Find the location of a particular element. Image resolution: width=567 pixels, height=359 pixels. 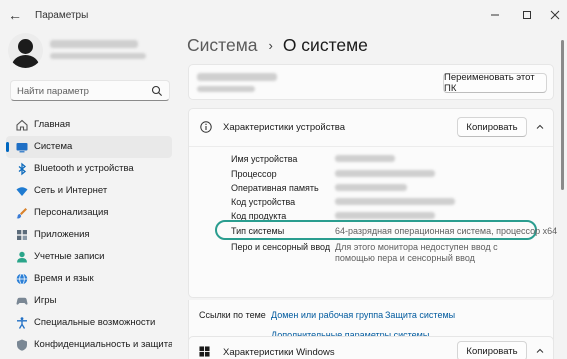

back-arrow-icon: ← is located at coordinates (15, 15).